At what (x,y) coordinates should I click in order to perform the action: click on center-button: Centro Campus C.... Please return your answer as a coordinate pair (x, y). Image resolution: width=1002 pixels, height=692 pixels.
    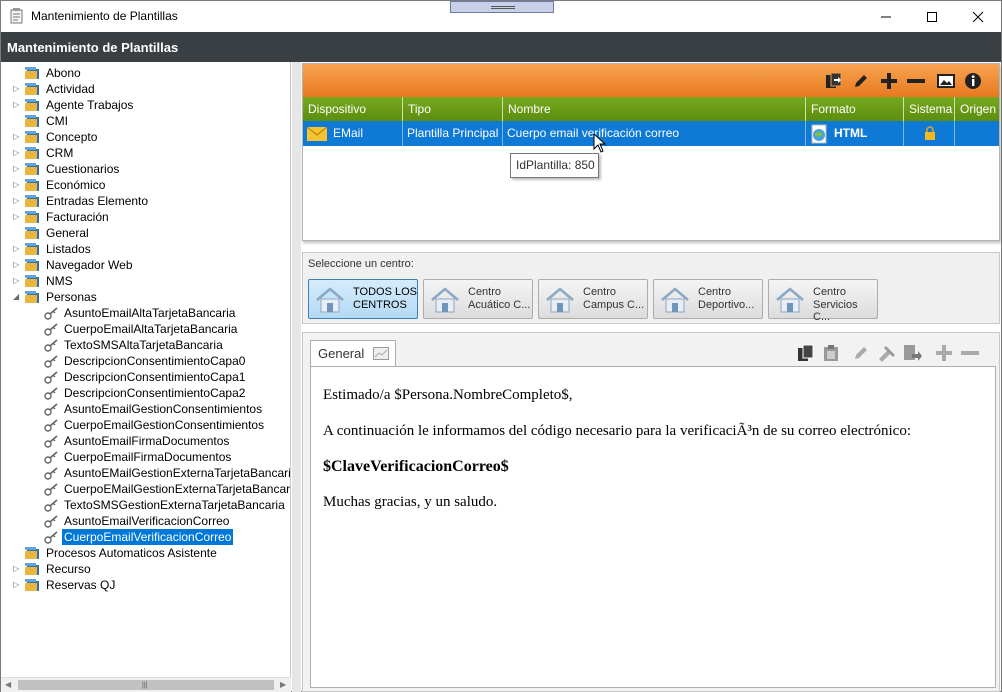
    Looking at the image, I should click on (593, 299).